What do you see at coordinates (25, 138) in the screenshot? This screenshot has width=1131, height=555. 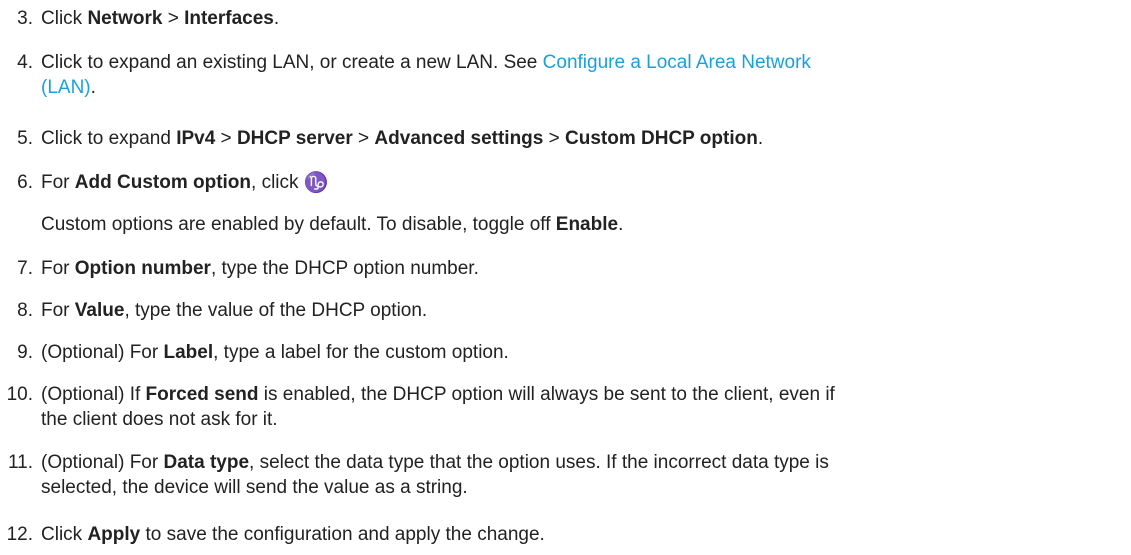 I see `step-number: 5.` at bounding box center [25, 138].